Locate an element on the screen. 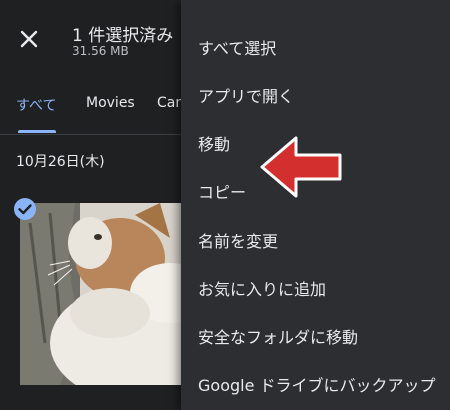 The width and height of the screenshot is (450, 410). menu-item-backup-drive: Google ドライブにバックアップ is located at coordinates (315, 384).